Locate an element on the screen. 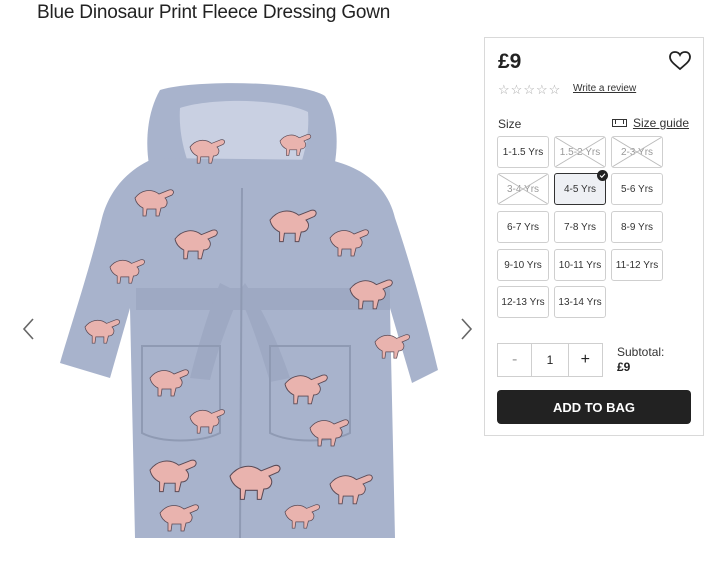 The width and height of the screenshot is (705, 570). selected-check-icon is located at coordinates (602, 175).